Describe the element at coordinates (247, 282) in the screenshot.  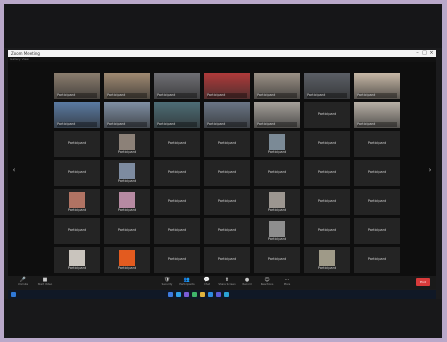
I see `record-button: ● Record` at that location.